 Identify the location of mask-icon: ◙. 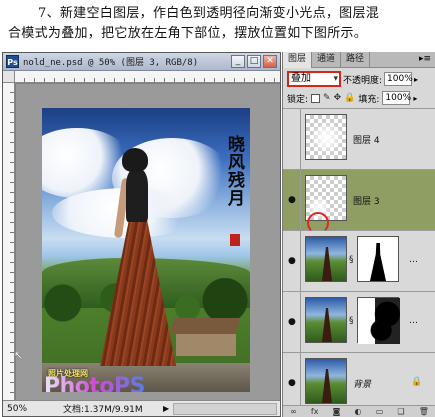
(337, 411).